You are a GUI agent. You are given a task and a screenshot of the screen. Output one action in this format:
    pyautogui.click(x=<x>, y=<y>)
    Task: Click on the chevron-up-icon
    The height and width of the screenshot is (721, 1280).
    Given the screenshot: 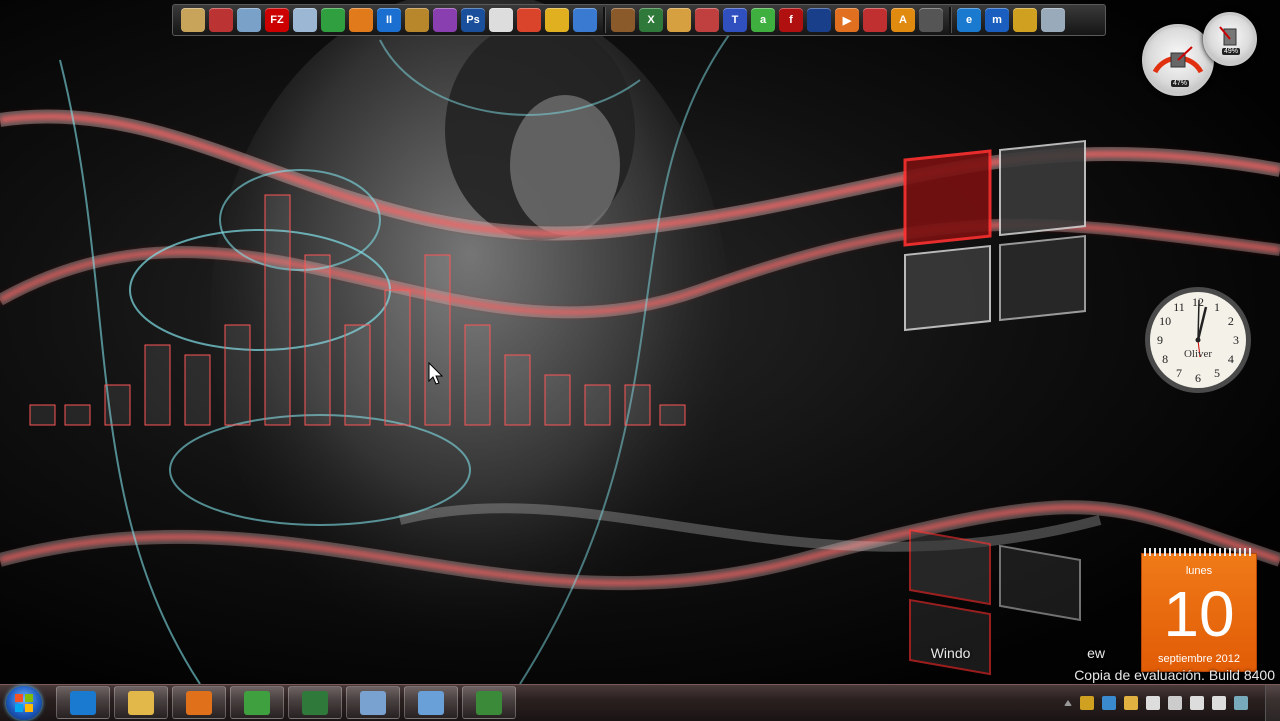 What is the action you would take?
    pyautogui.click(x=1068, y=703)
    